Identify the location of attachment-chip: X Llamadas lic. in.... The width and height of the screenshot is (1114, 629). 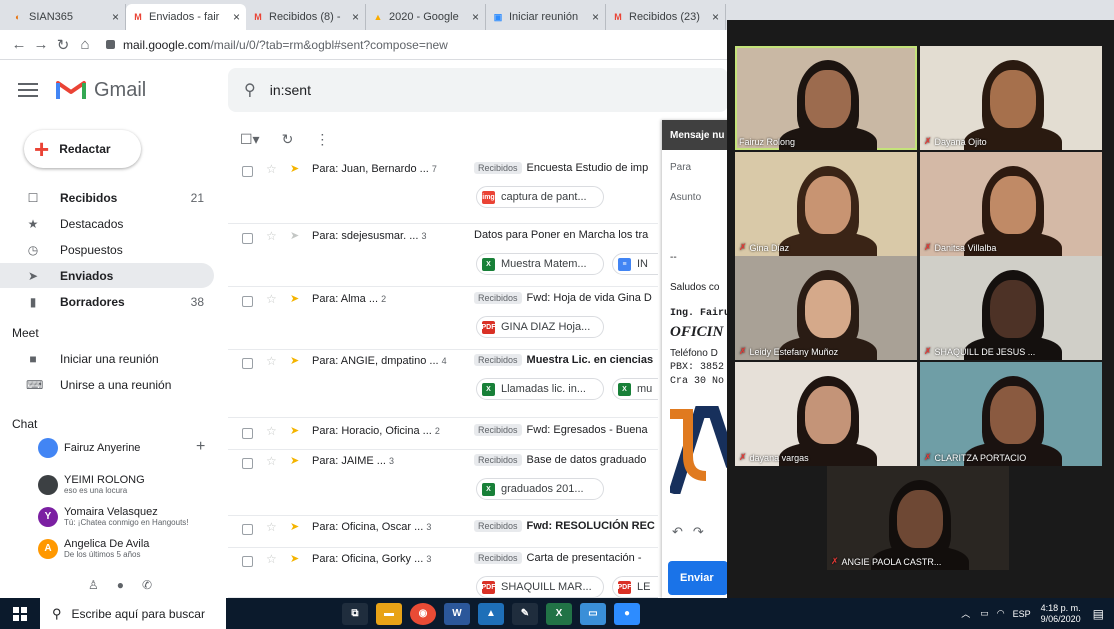
(540, 389).